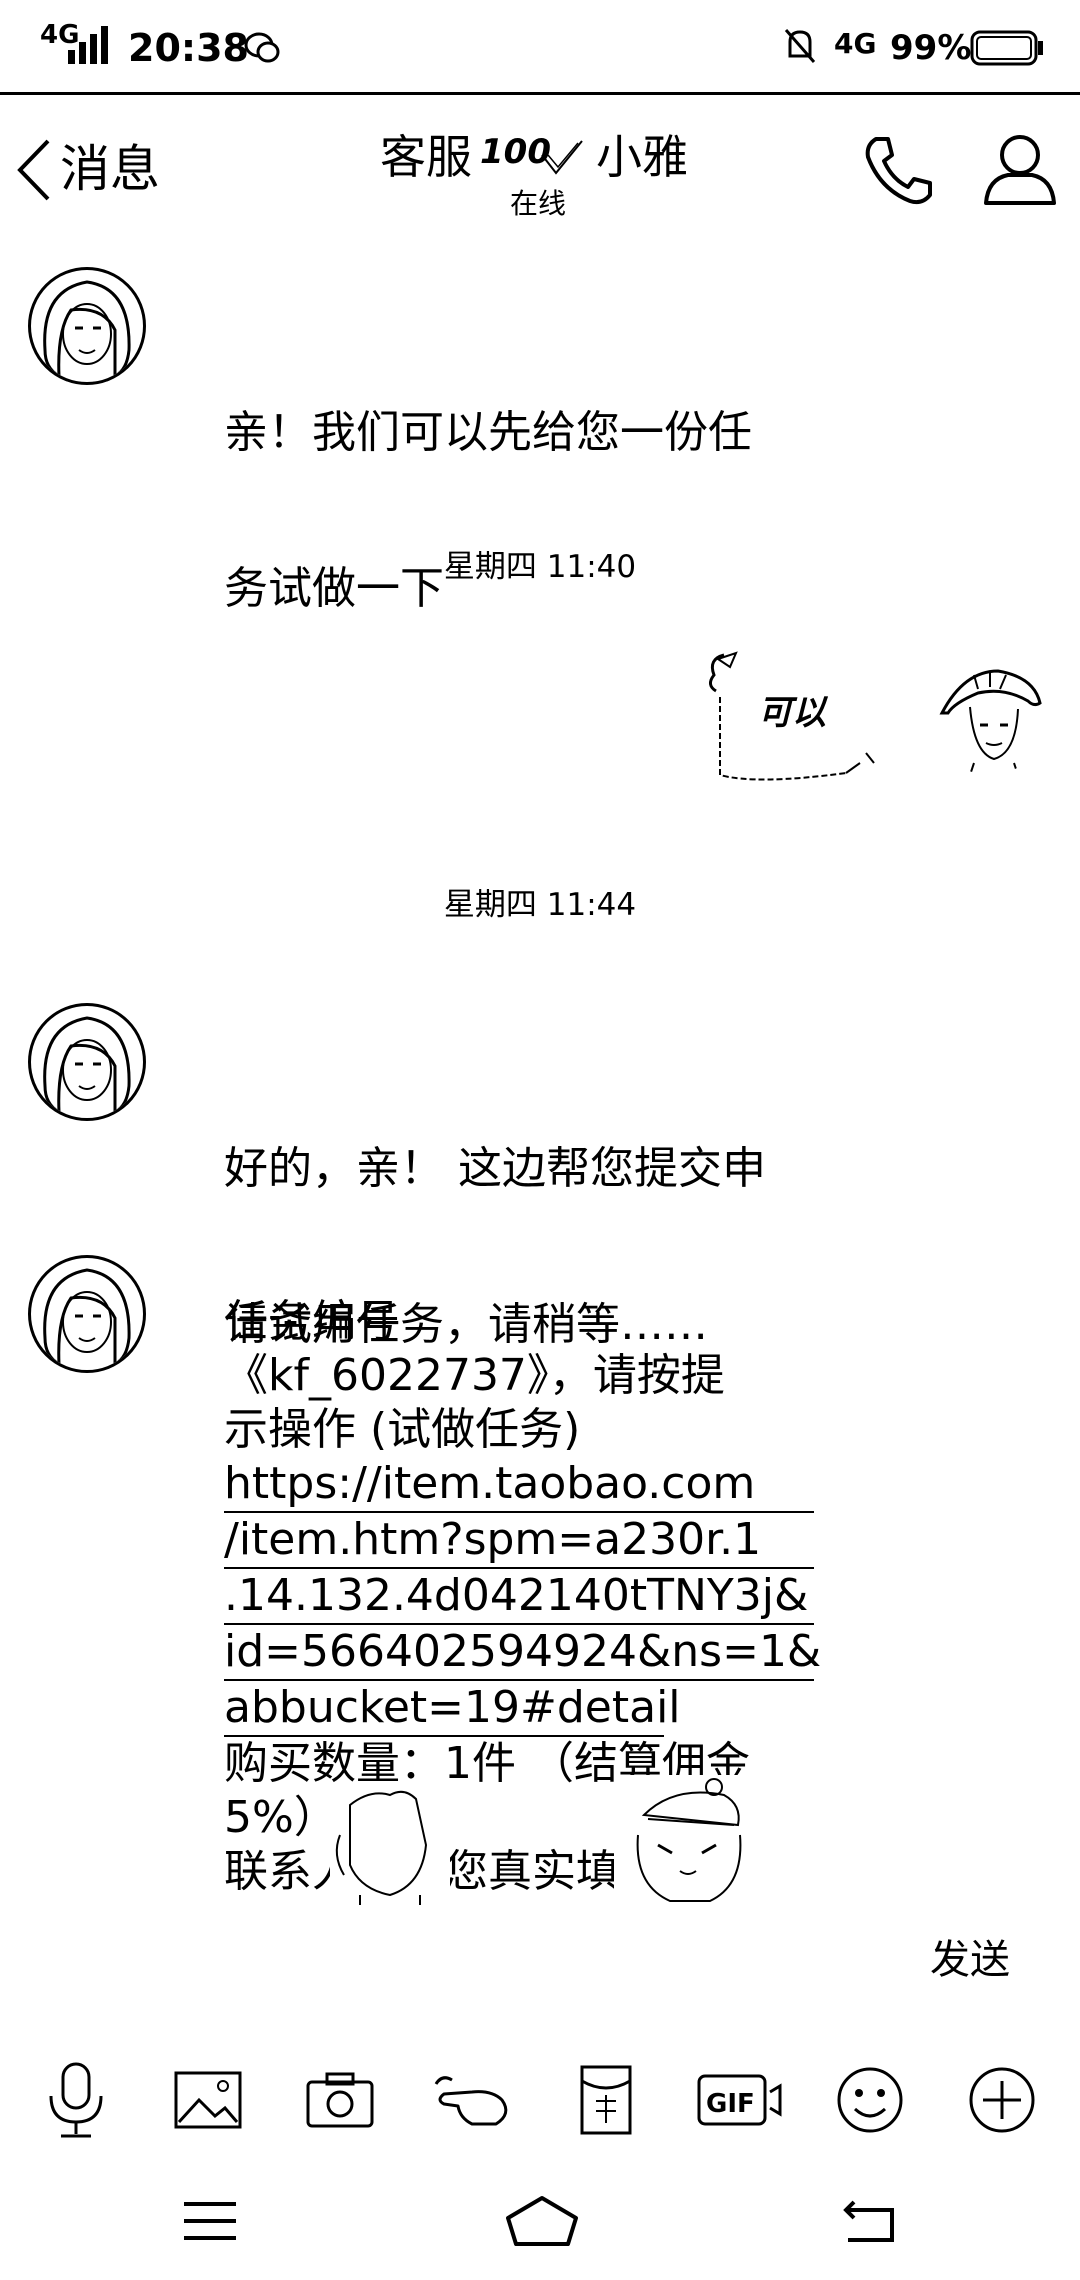  I want to click on wechat-notification-icon, so click(262, 47).